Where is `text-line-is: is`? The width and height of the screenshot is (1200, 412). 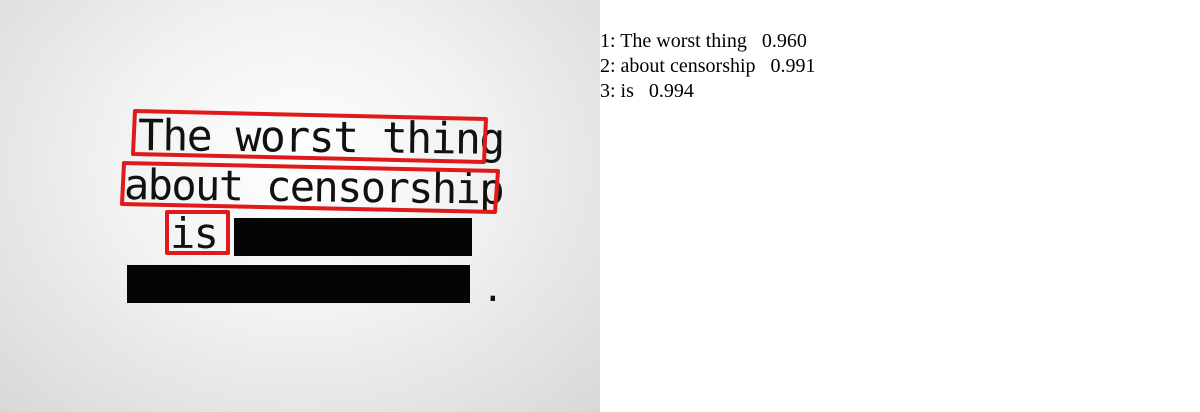 text-line-is: is is located at coordinates (194, 233).